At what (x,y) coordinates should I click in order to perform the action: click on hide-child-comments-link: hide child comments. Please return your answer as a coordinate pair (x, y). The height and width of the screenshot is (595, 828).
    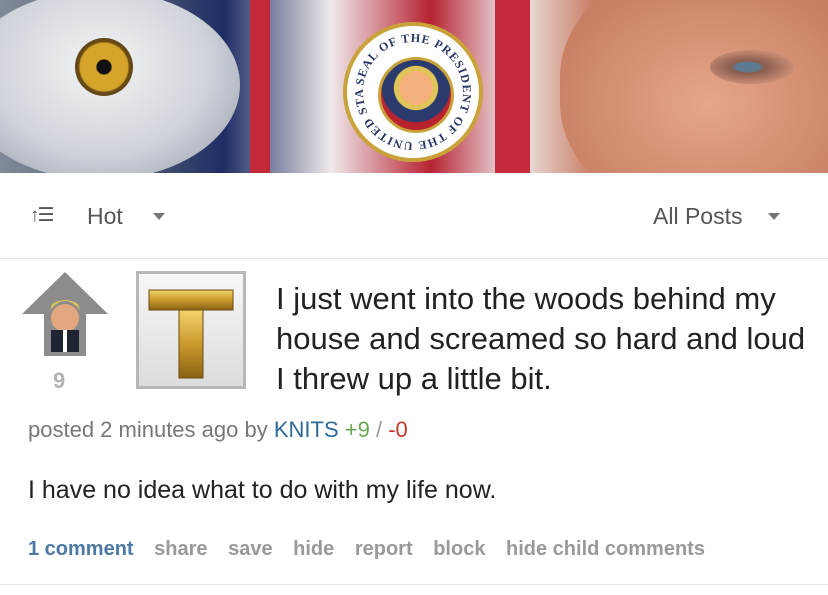
    Looking at the image, I should click on (605, 549).